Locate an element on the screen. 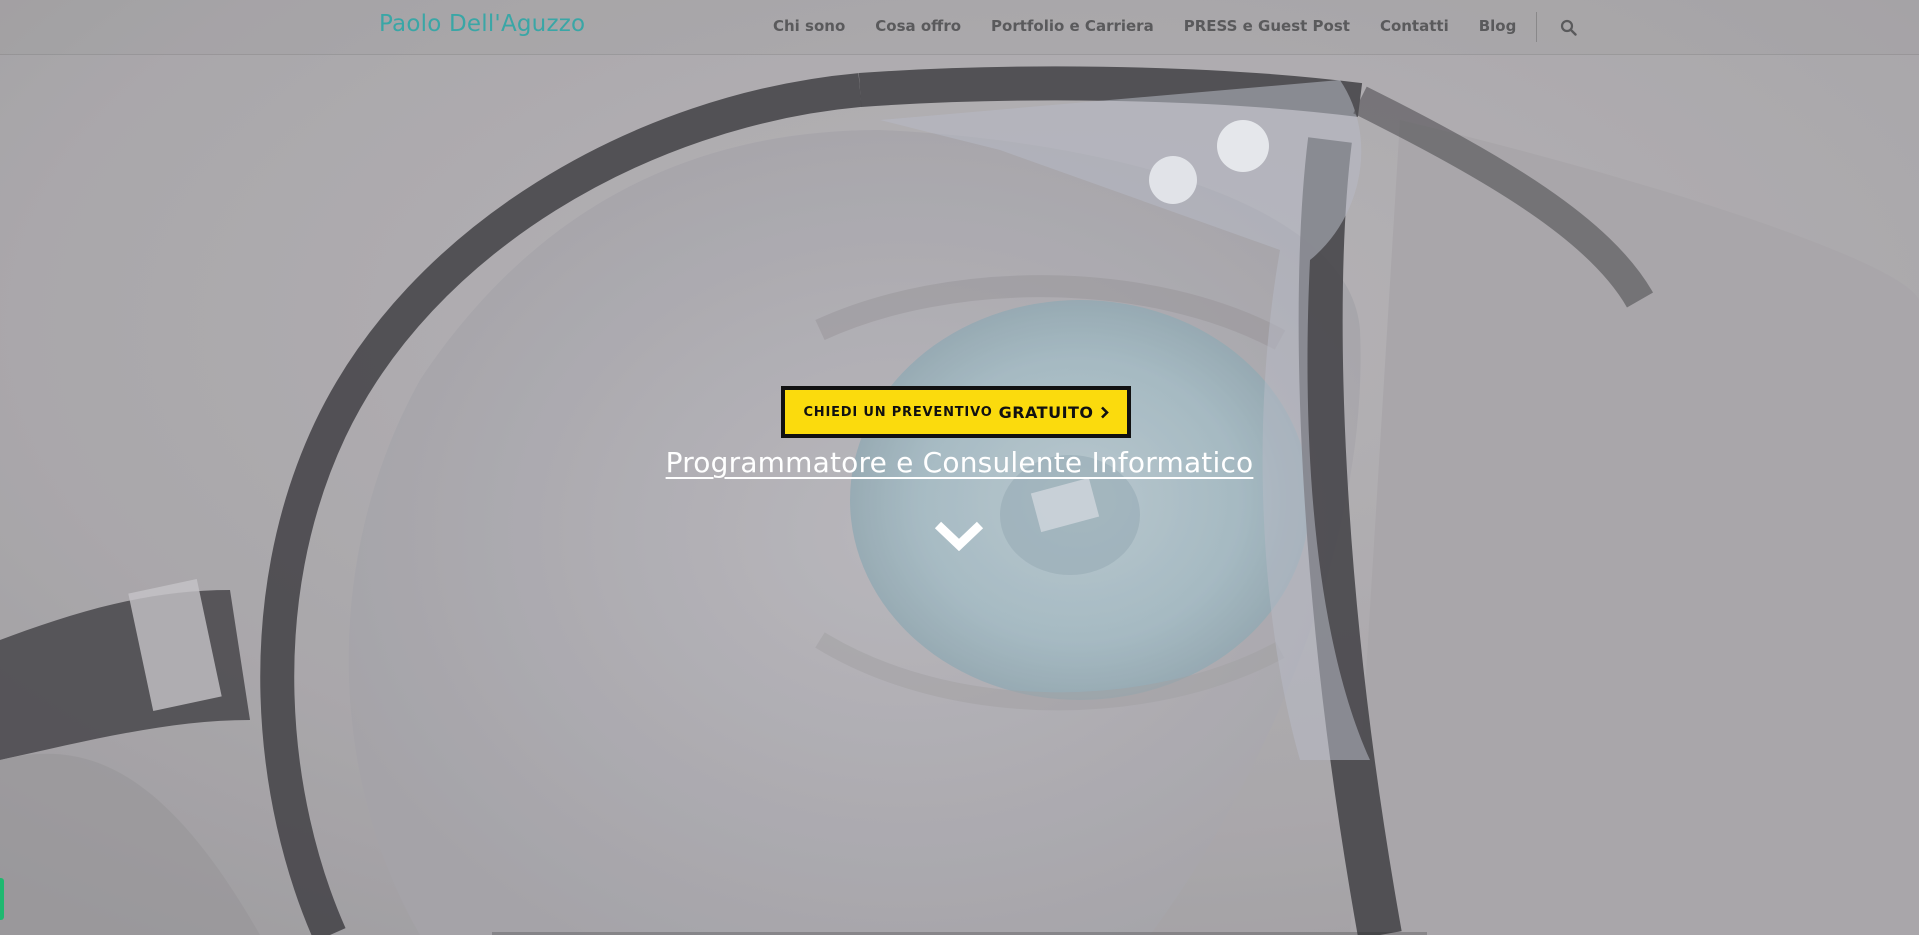 This screenshot has height=935, width=1919. request-quote-button: CHIEDI UN PREVENTIVO GRATUITO is located at coordinates (956, 412).